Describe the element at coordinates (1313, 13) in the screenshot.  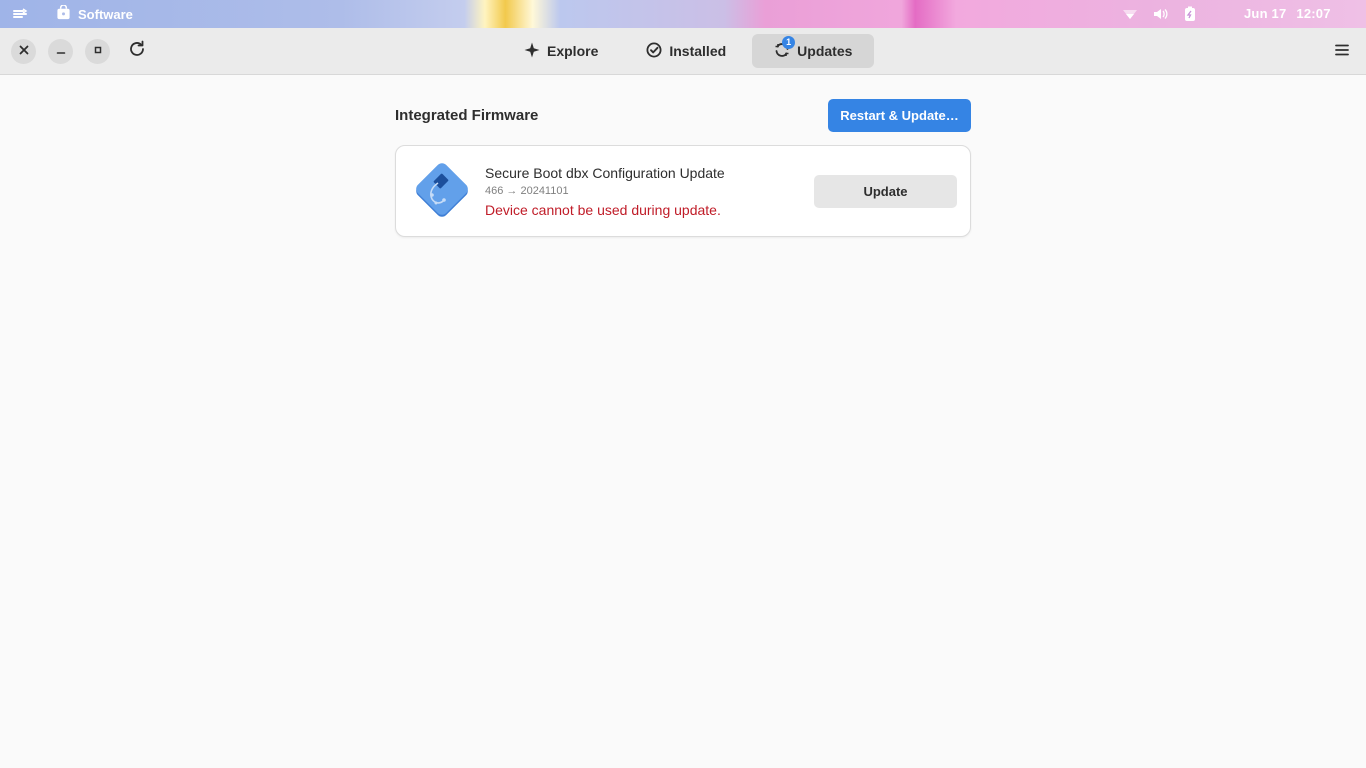
I see `clock-time: 12:07` at that location.